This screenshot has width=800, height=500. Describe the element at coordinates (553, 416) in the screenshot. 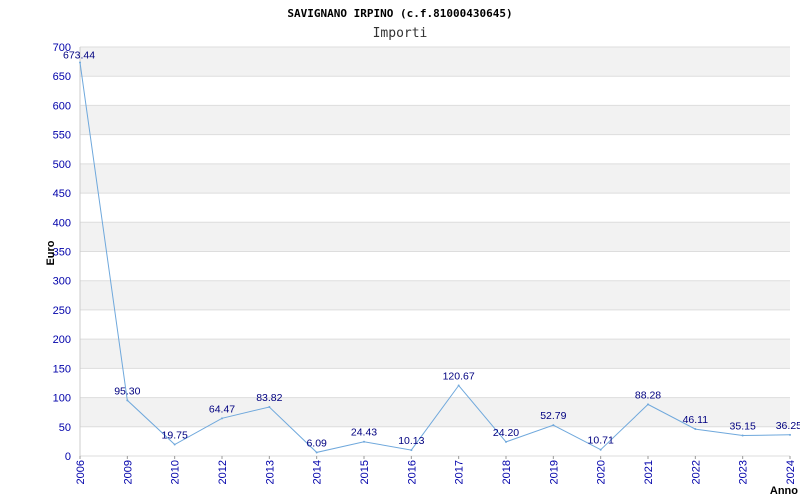

I see `data-label: 52.79` at that location.